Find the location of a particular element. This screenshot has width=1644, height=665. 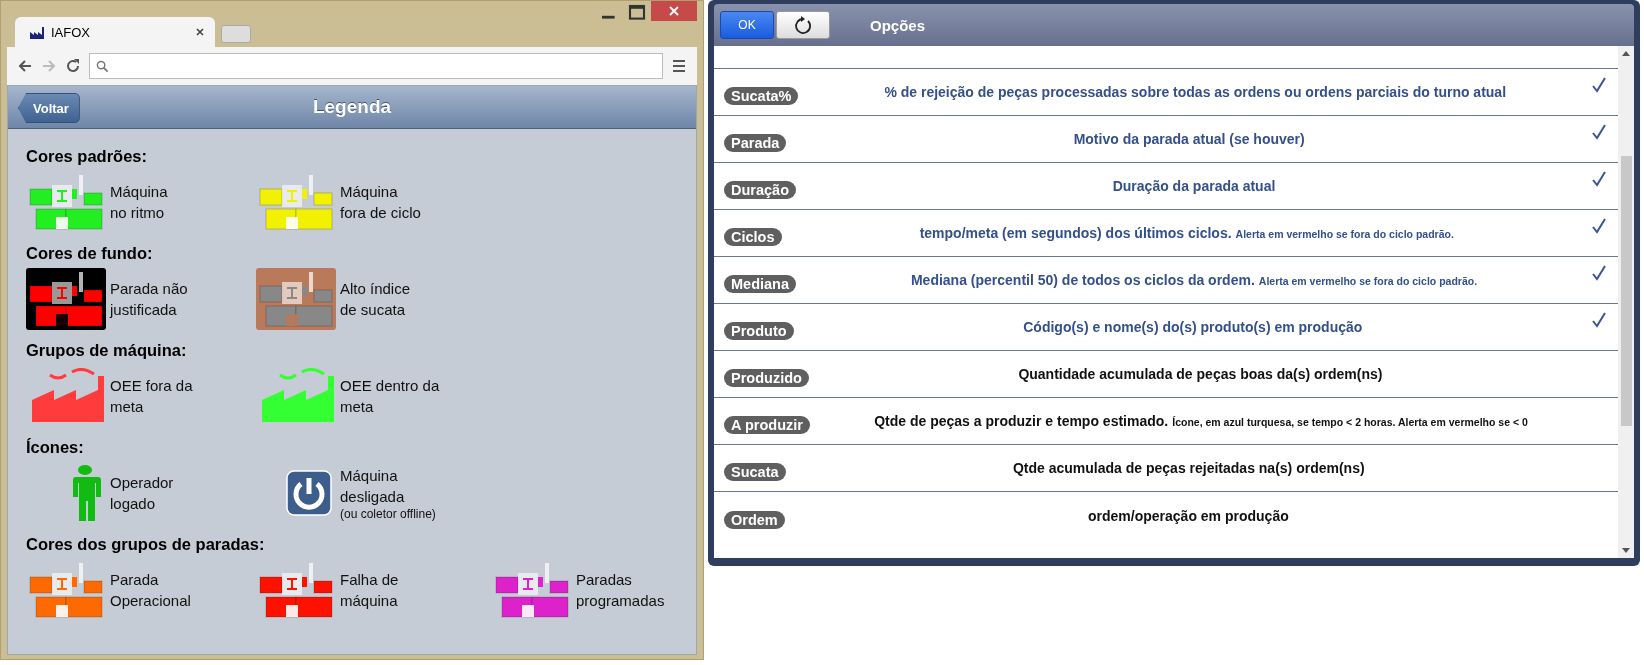

option-tag: Duração is located at coordinates (760, 190).